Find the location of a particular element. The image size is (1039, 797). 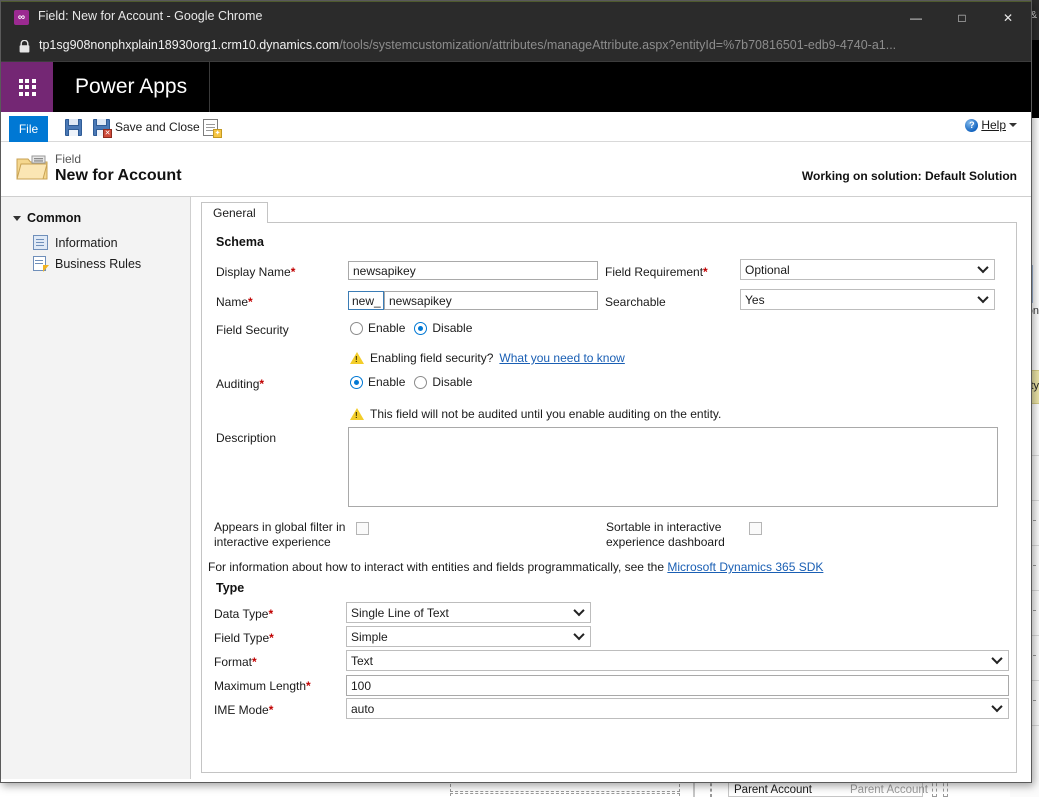

ime-mode-select-wrap: auto is located at coordinates (677, 708).